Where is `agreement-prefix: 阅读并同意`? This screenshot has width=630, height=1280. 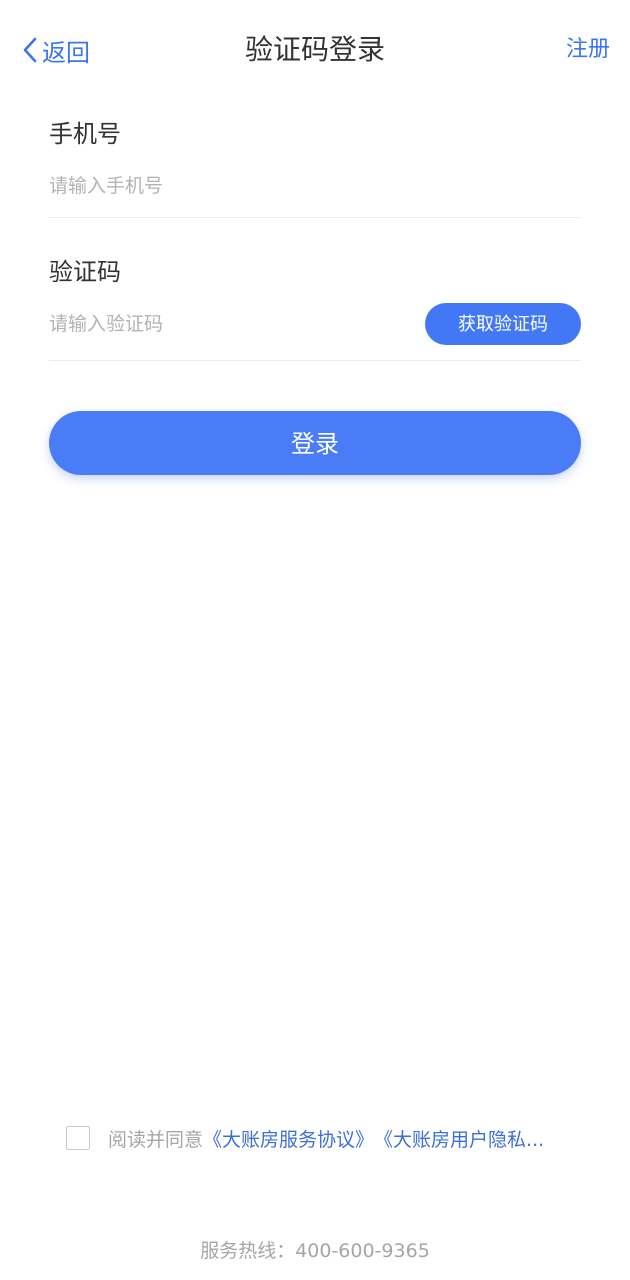 agreement-prefix: 阅读并同意 is located at coordinates (156, 1139).